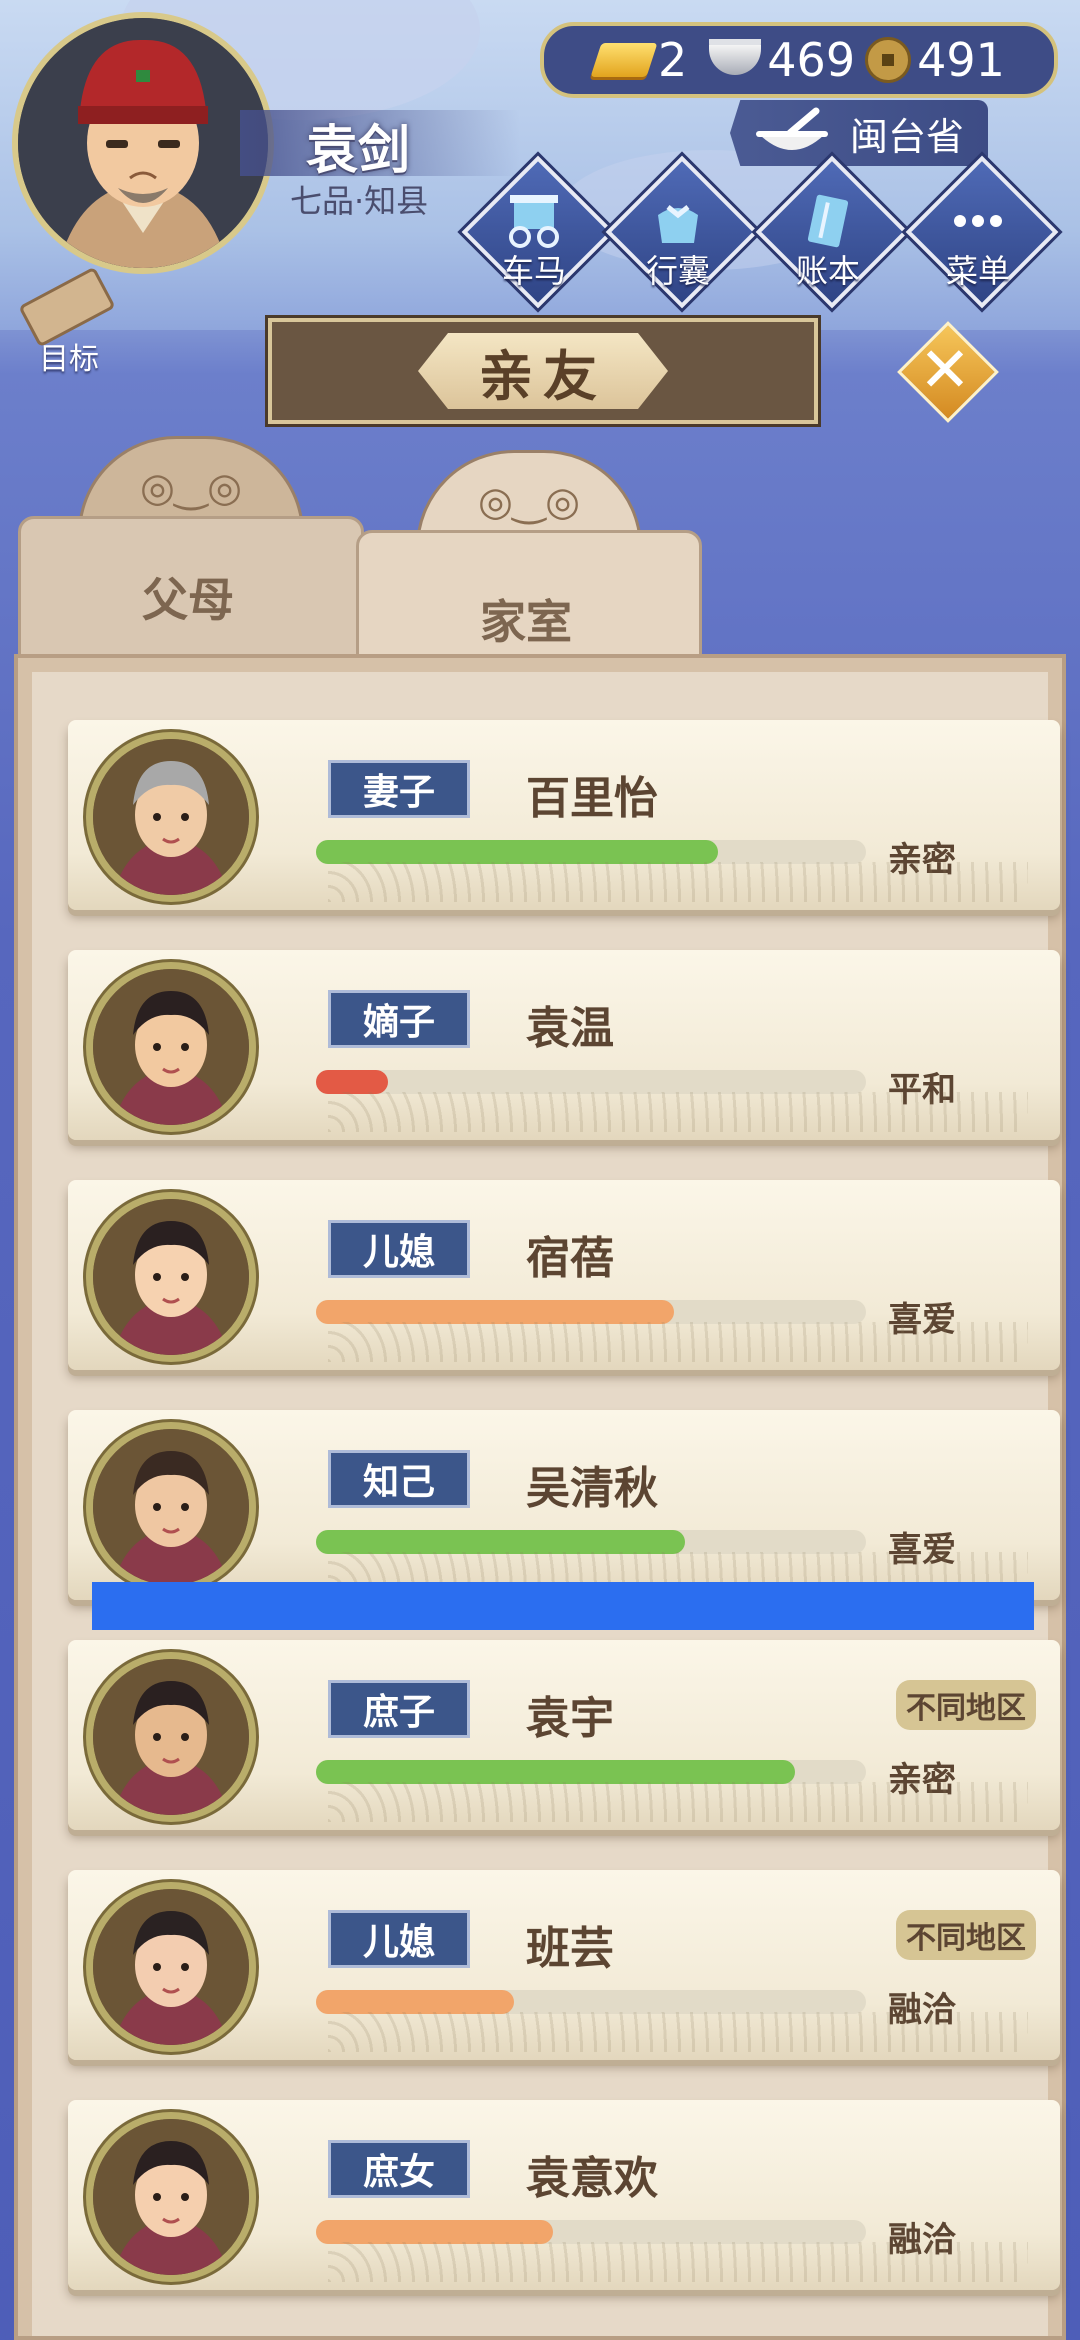 Image resolution: width=1080 pixels, height=2340 pixels. What do you see at coordinates (792, 128) in the screenshot?
I see `mortar-icon` at bounding box center [792, 128].